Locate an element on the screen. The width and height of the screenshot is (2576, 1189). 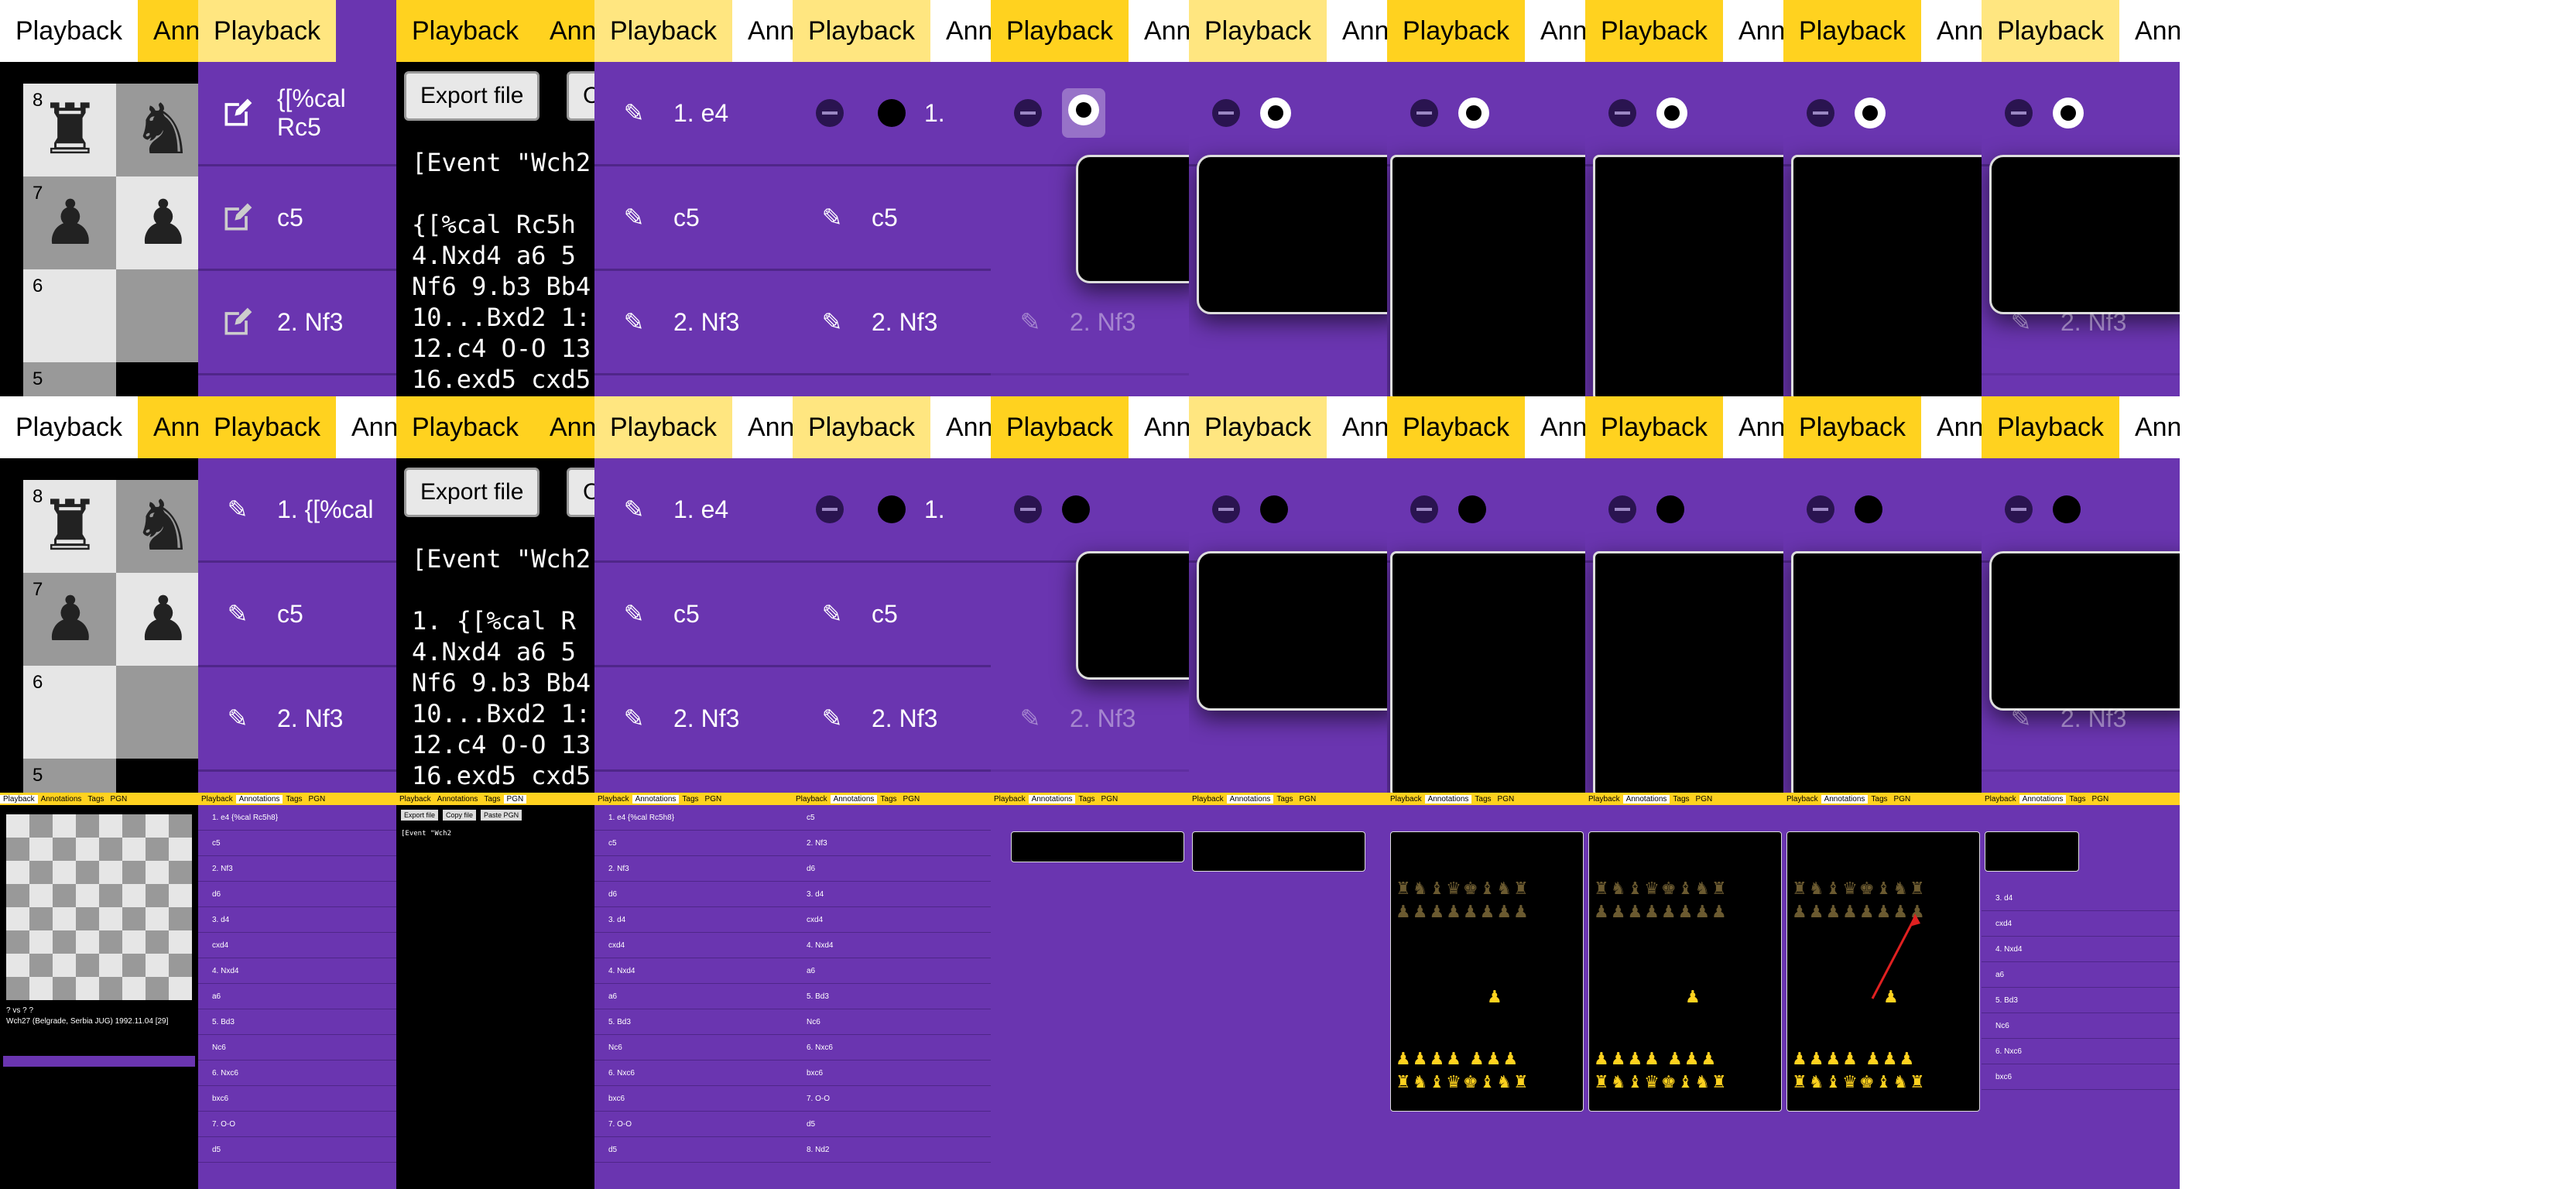
paste-button: Paste PGN is located at coordinates (501, 815).